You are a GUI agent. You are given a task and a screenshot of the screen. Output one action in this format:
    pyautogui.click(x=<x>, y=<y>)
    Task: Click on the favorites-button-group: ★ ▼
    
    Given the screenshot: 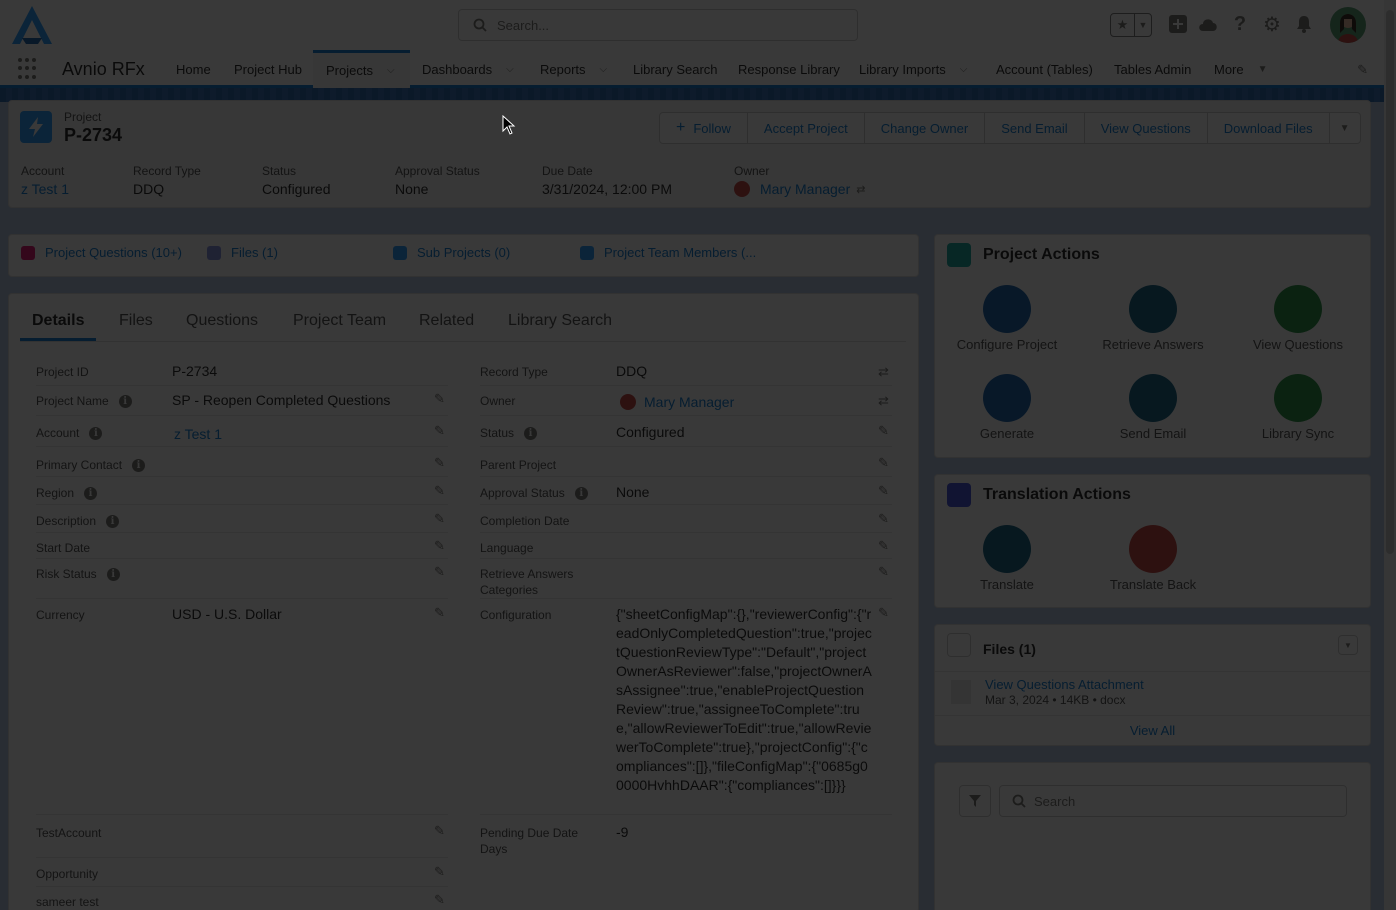 What is the action you would take?
    pyautogui.click(x=1131, y=25)
    